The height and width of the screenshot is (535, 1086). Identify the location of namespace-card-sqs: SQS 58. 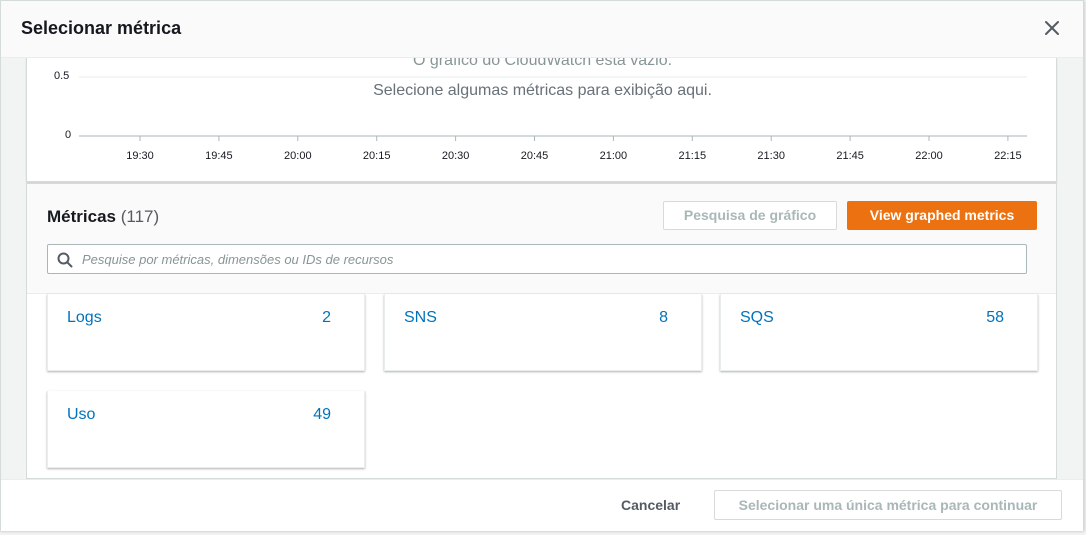
(879, 332).